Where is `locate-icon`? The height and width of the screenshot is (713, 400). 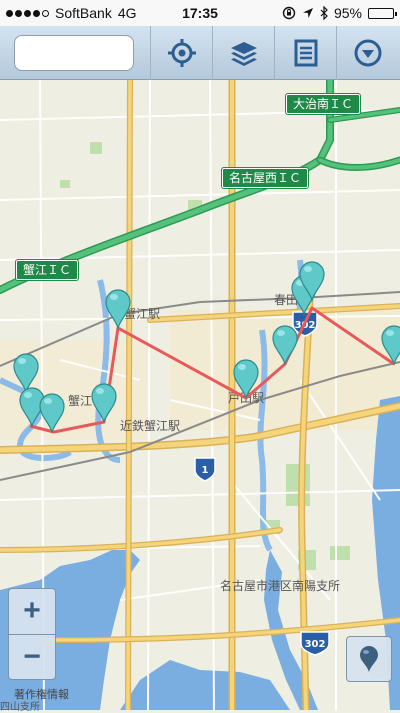 locate-icon is located at coordinates (181, 52).